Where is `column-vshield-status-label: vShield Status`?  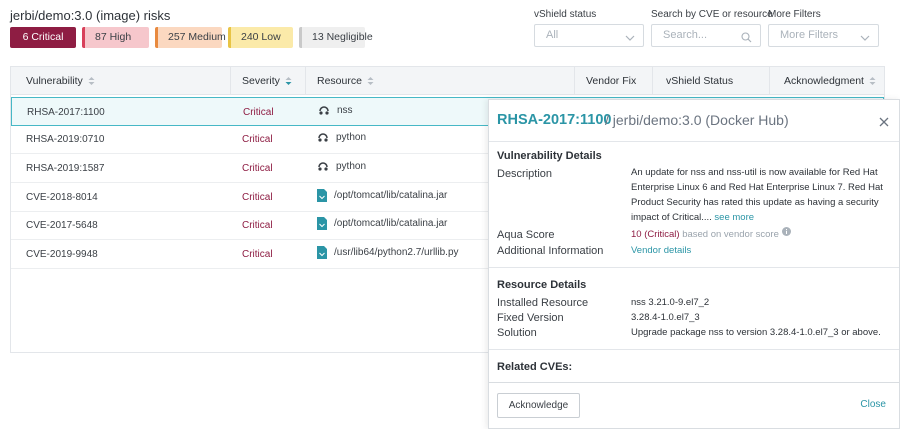
column-vshield-status-label: vShield Status is located at coordinates (700, 81).